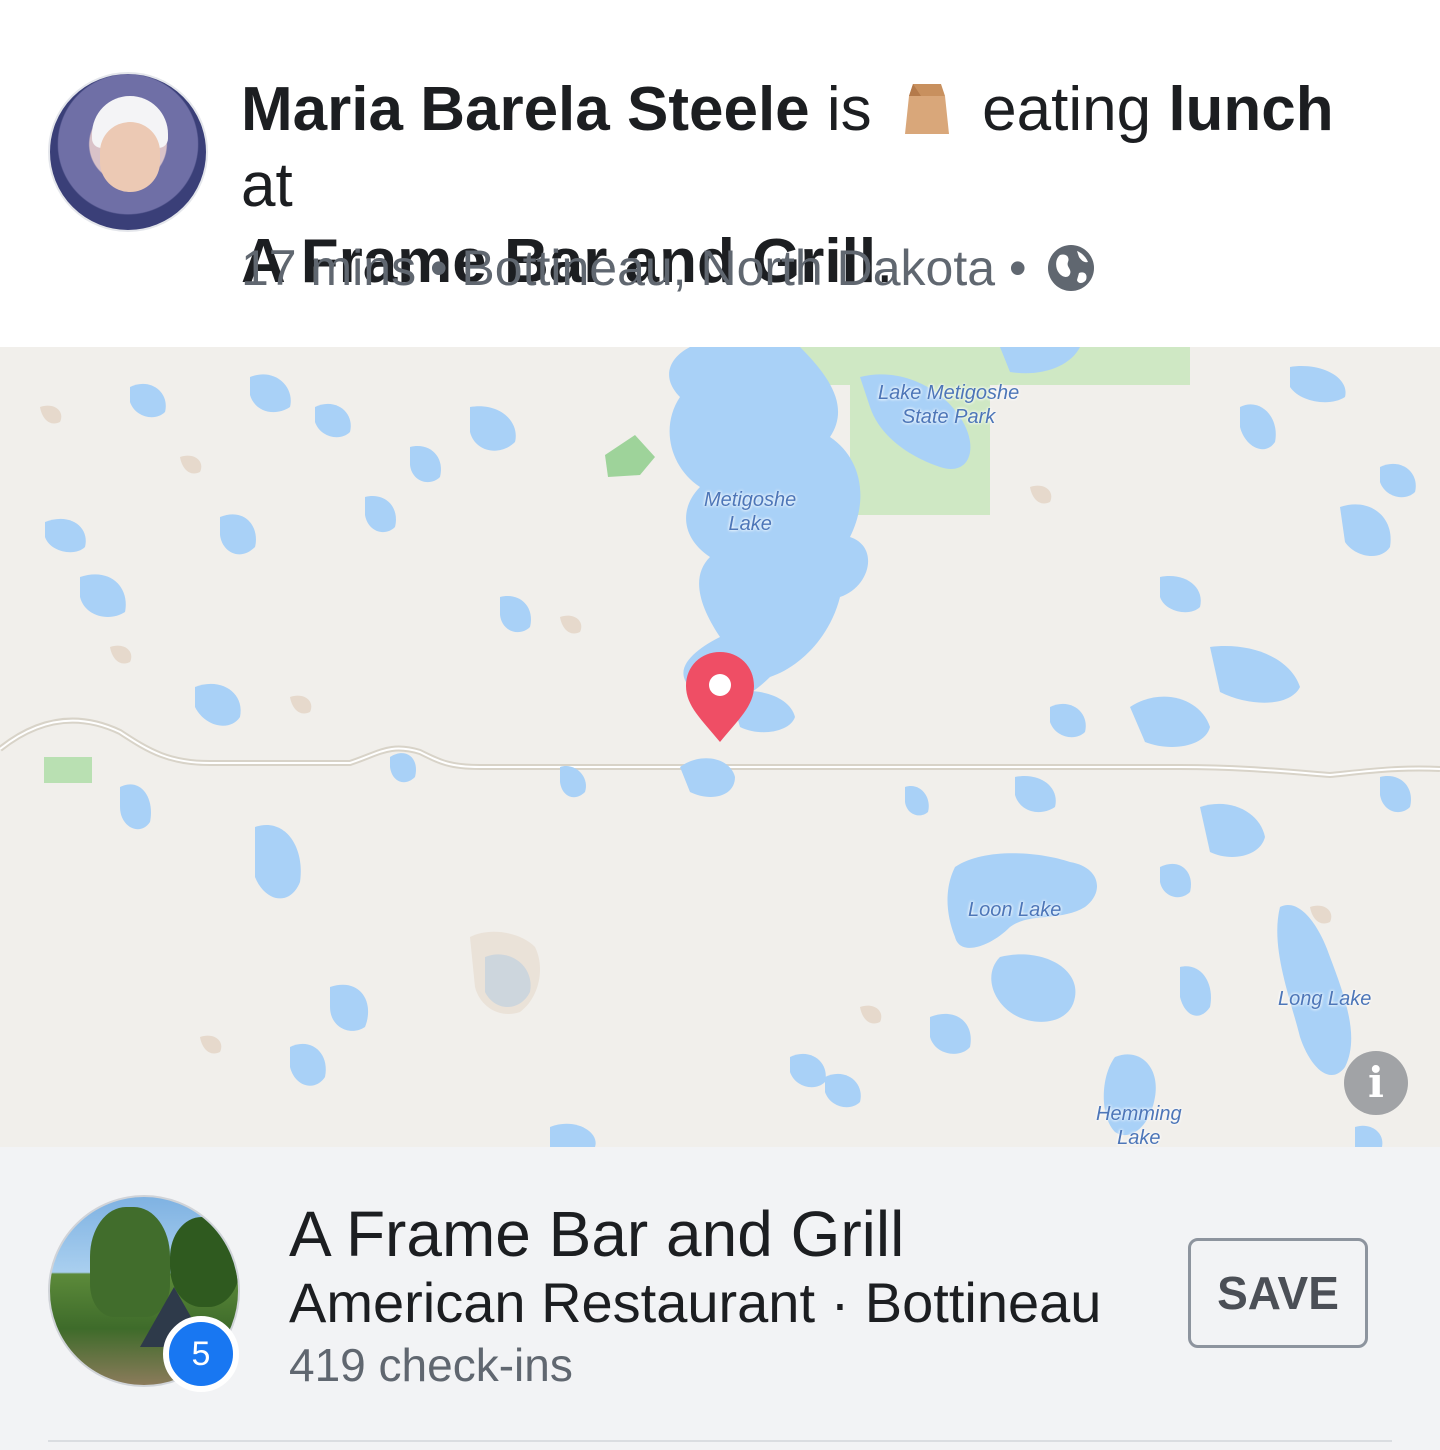  What do you see at coordinates (1071, 268) in the screenshot?
I see `globe-icon` at bounding box center [1071, 268].